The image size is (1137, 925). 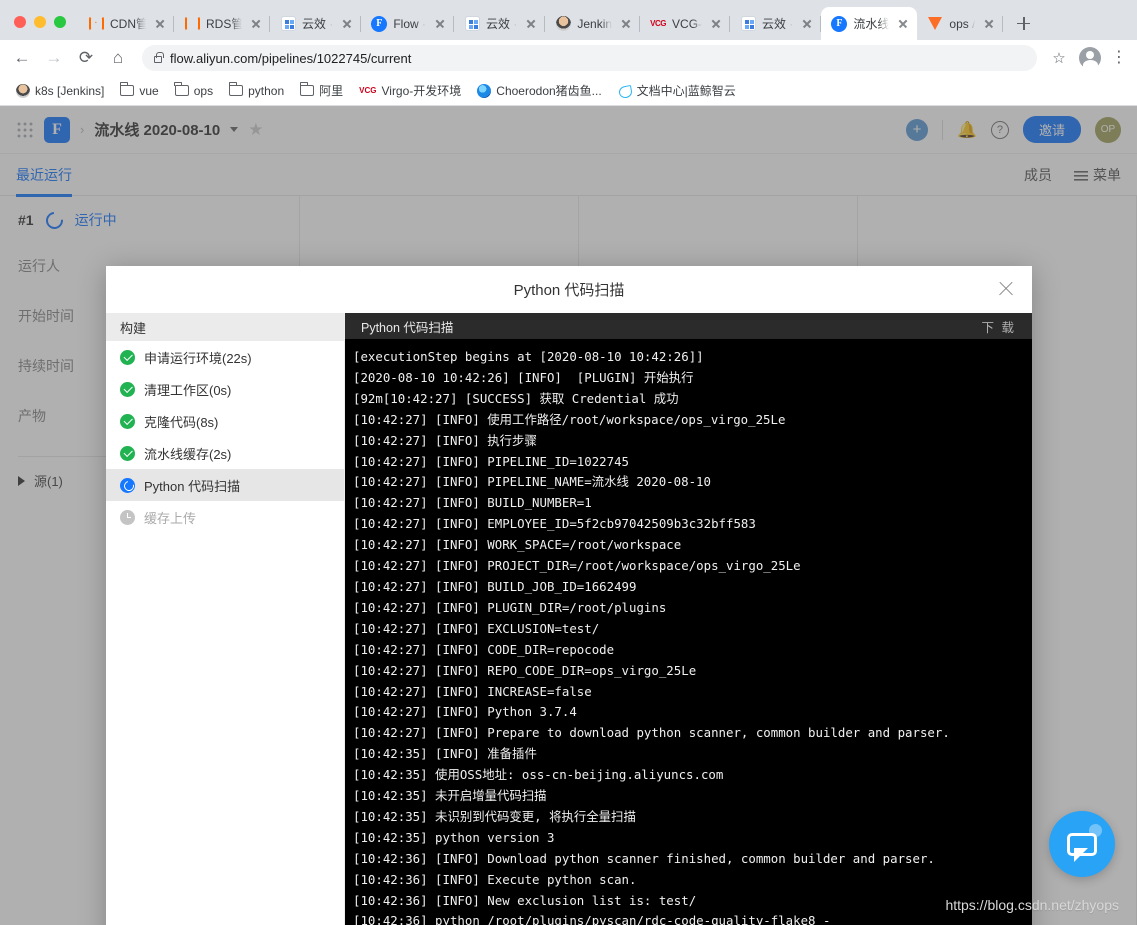 I want to click on lanjing-icon, so click(x=625, y=91).